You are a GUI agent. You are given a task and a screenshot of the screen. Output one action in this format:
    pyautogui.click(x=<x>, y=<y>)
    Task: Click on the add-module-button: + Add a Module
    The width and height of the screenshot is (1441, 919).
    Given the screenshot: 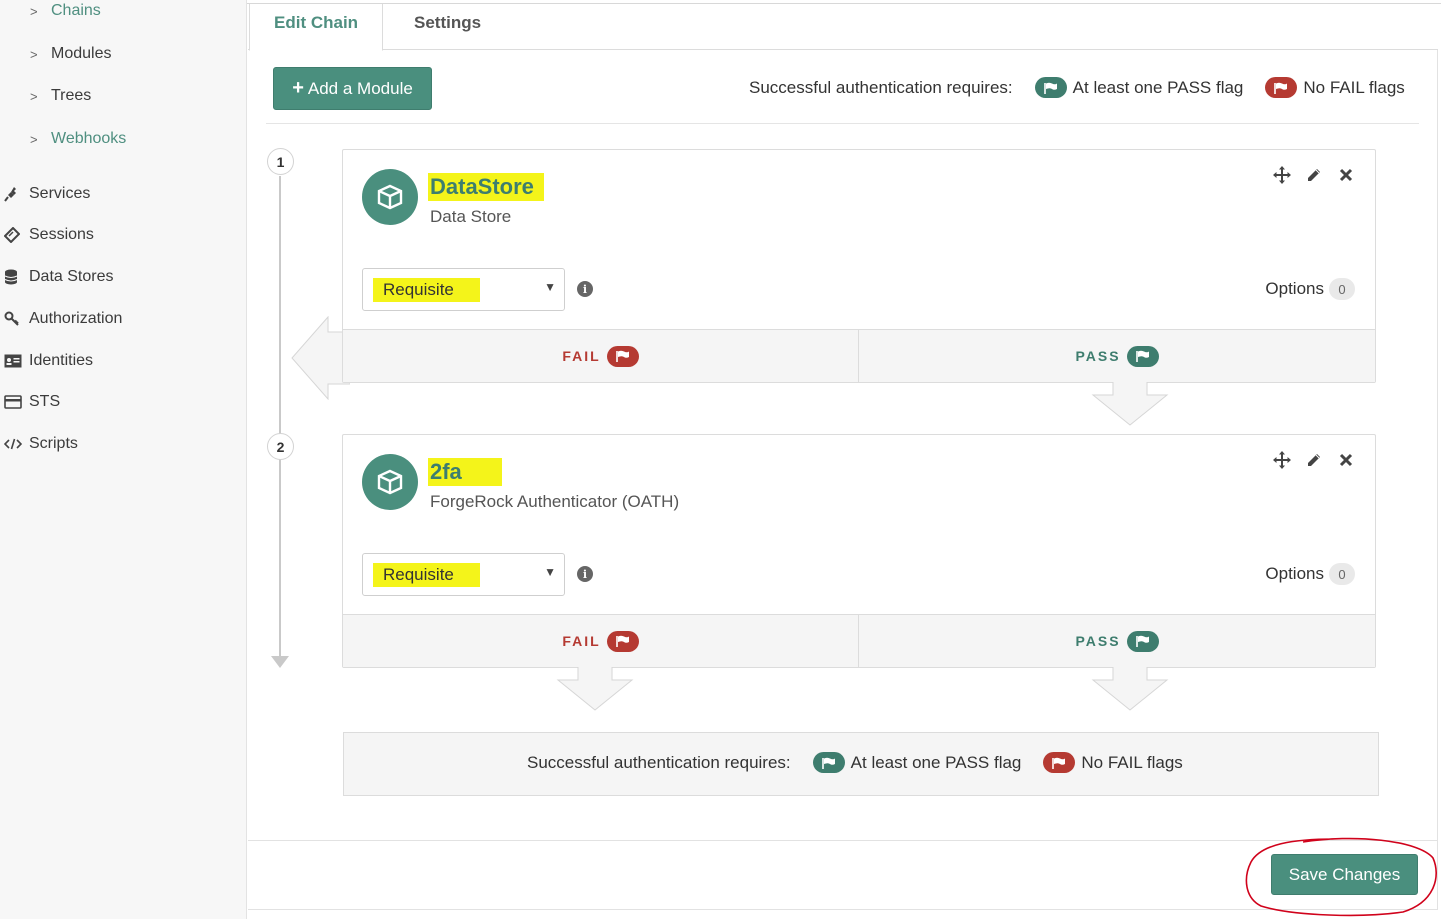 What is the action you would take?
    pyautogui.click(x=352, y=88)
    